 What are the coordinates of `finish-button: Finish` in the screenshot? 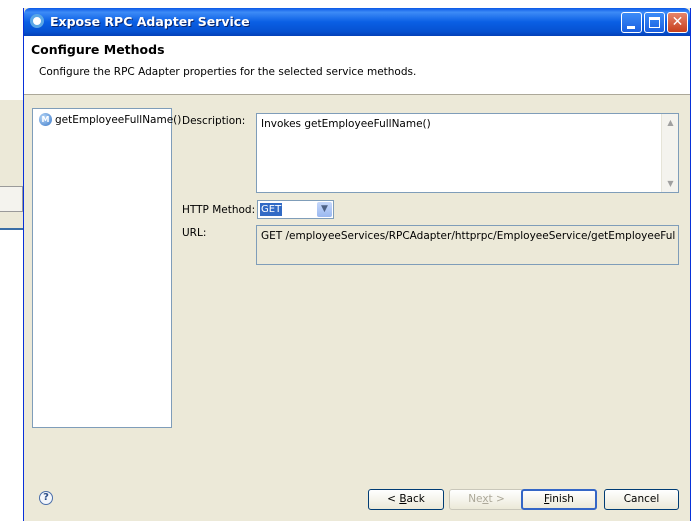 It's located at (559, 499).